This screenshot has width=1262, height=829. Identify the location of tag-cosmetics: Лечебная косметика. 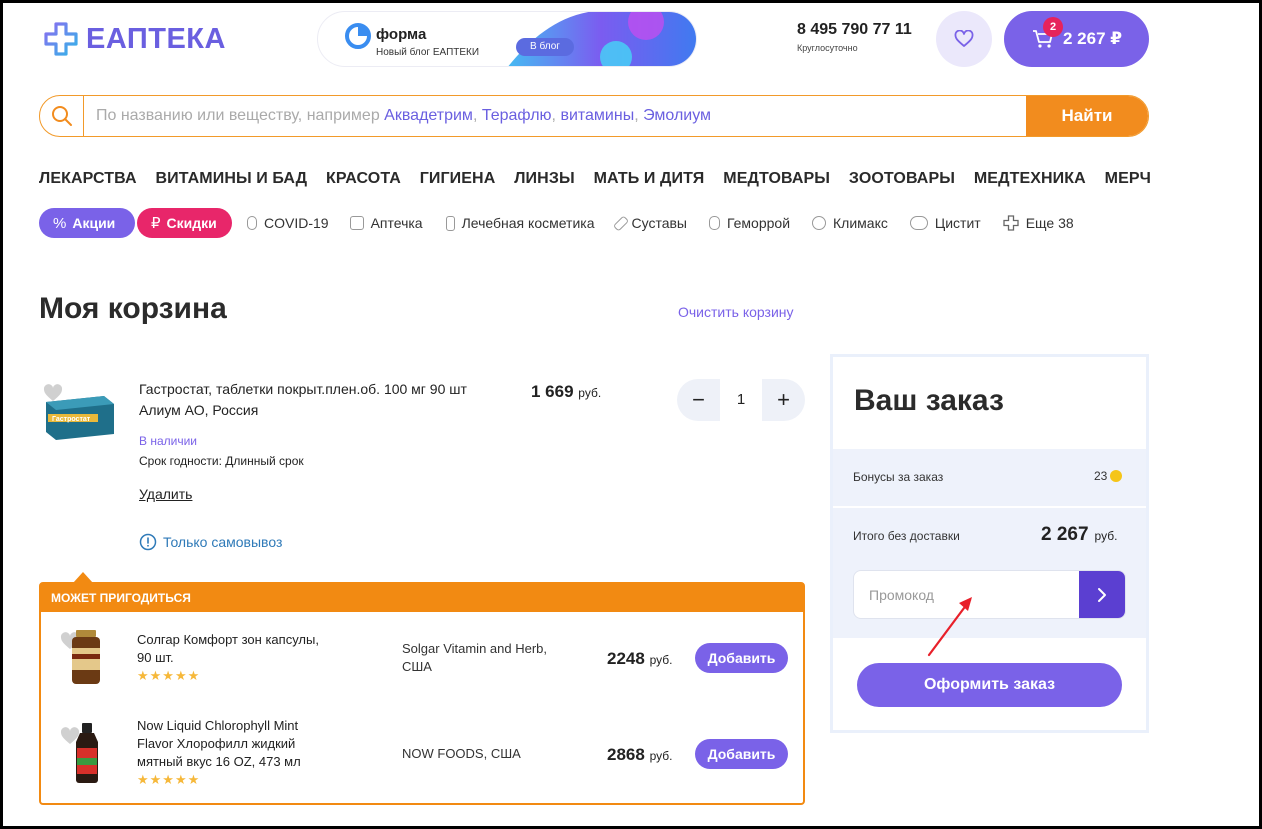
(520, 223).